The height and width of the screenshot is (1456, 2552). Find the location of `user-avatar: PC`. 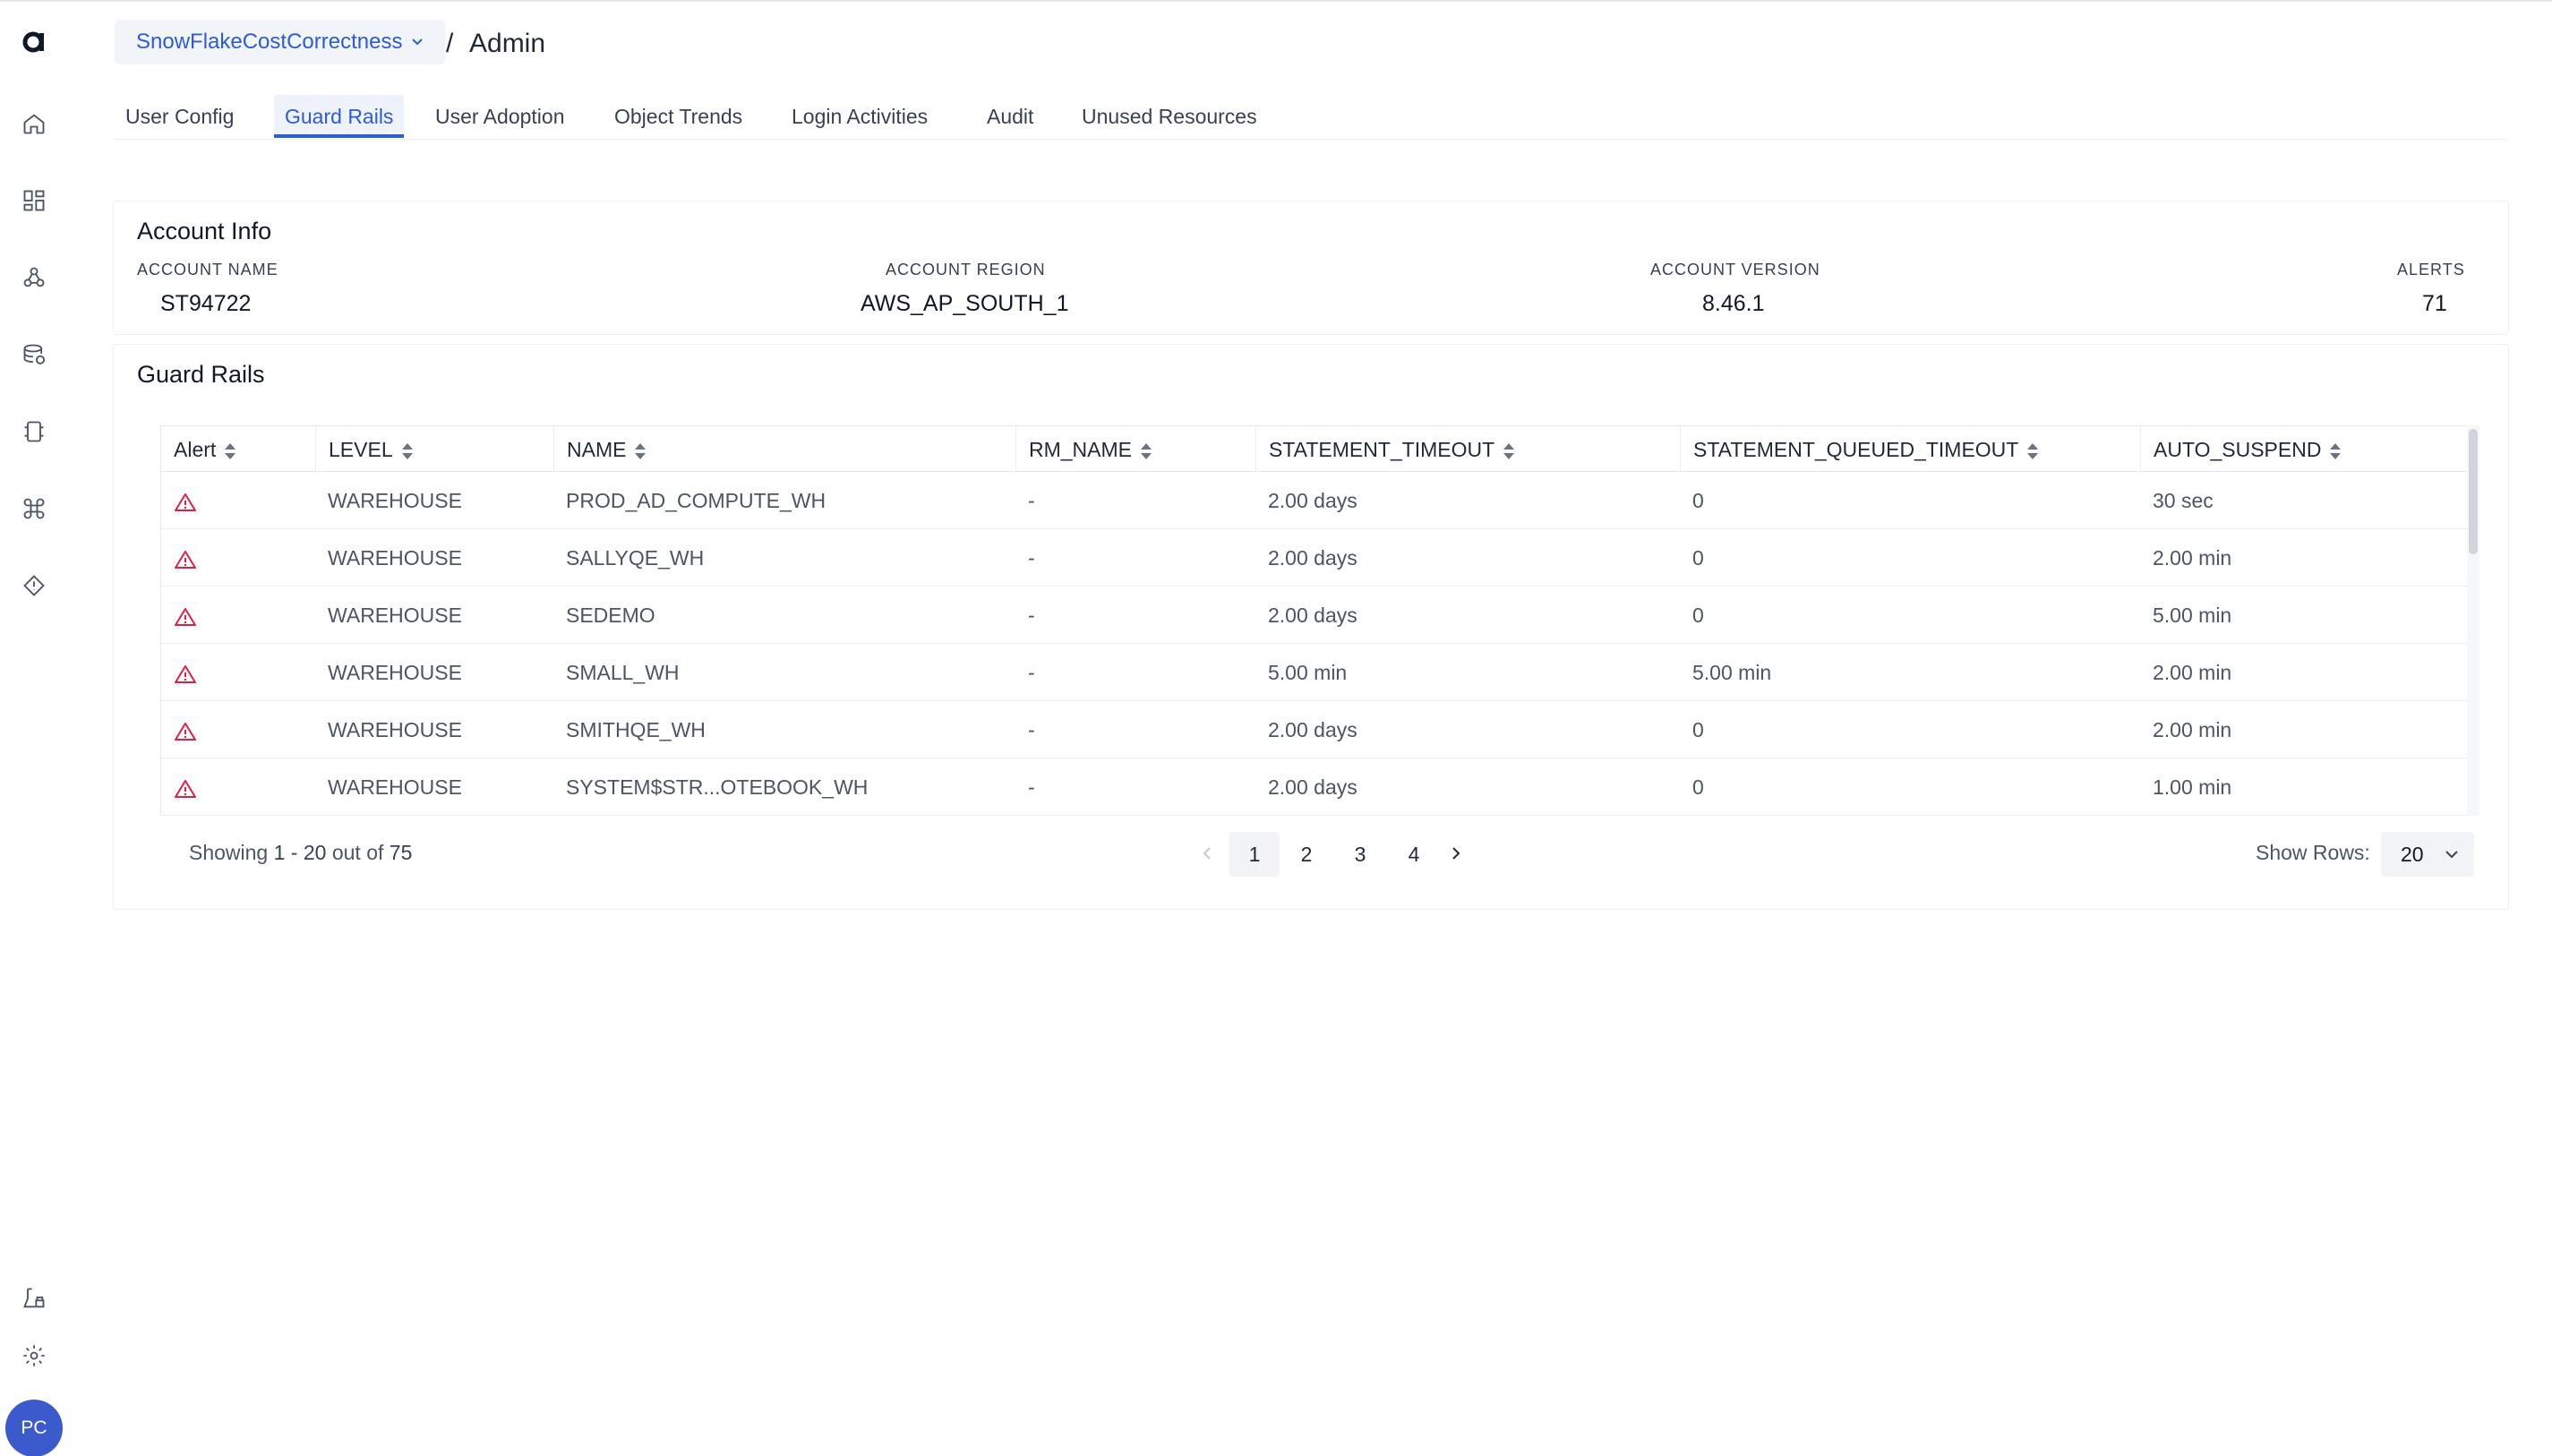

user-avatar: PC is located at coordinates (34, 1428).